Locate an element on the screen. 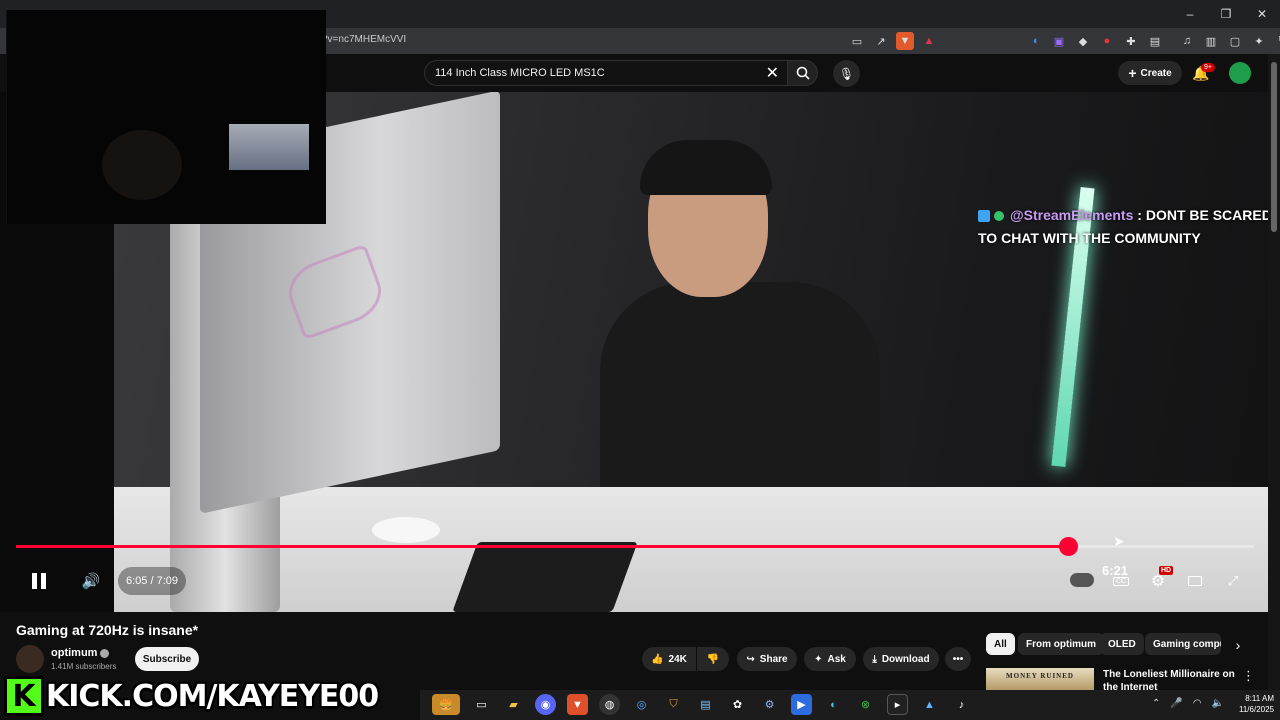 Image resolution: width=1280 pixels, height=720 pixels. sidebar-icon: ▥ is located at coordinates (1211, 41).